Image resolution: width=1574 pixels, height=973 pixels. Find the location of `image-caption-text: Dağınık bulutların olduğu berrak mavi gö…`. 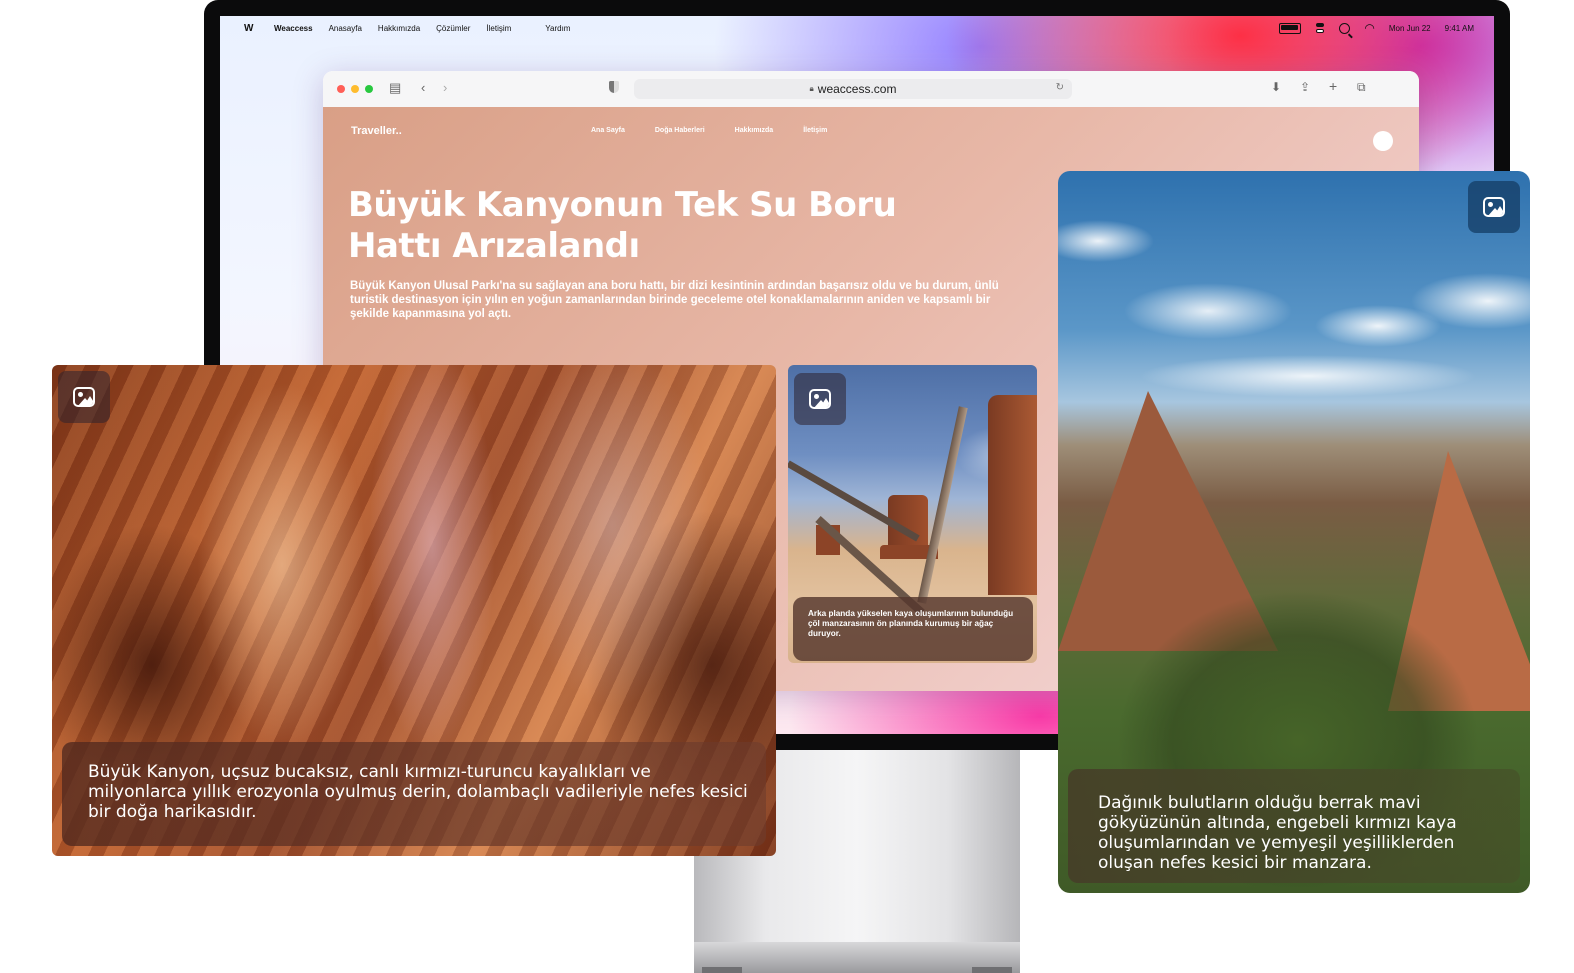

image-caption-text: Dağınık bulutların olduğu berrak mavi gö… is located at coordinates (1277, 833).